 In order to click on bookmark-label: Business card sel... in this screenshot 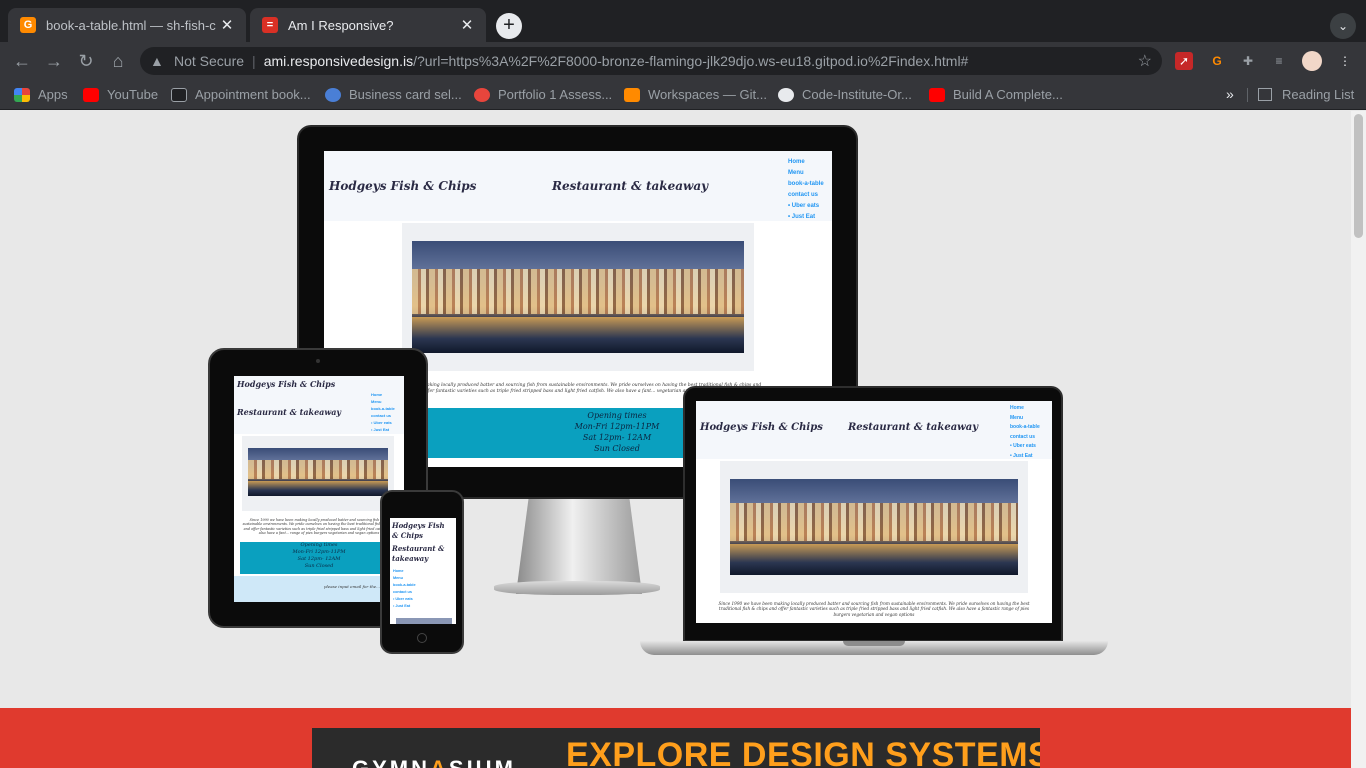, I will do `click(405, 94)`.